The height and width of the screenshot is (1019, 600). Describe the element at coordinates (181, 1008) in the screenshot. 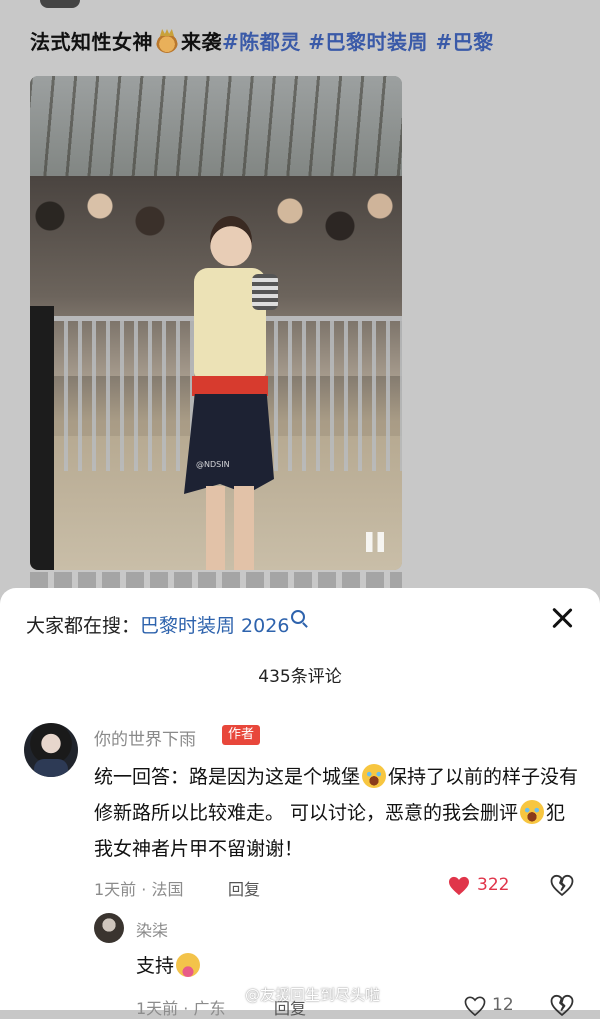

I see `comment-meta: 1天前 · 广东` at that location.